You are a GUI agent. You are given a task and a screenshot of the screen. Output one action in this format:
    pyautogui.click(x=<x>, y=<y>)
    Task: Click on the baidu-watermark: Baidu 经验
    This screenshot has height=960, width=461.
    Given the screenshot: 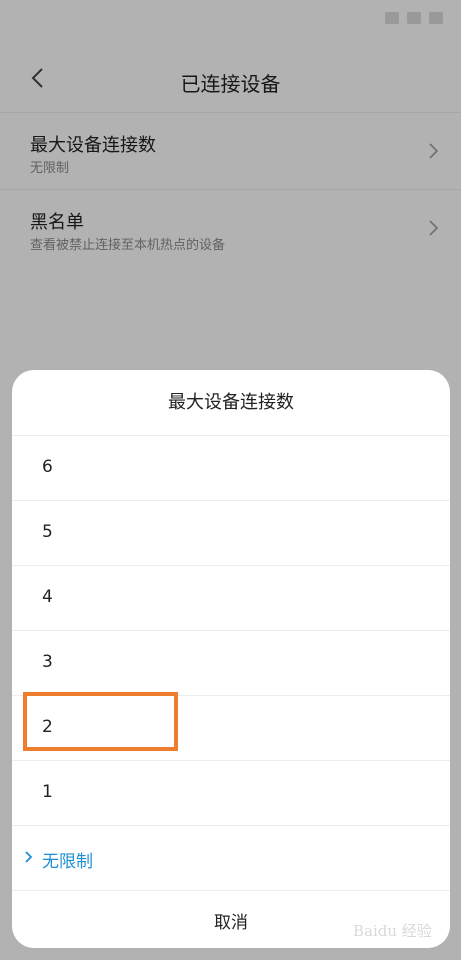 What is the action you would take?
    pyautogui.click(x=401, y=928)
    